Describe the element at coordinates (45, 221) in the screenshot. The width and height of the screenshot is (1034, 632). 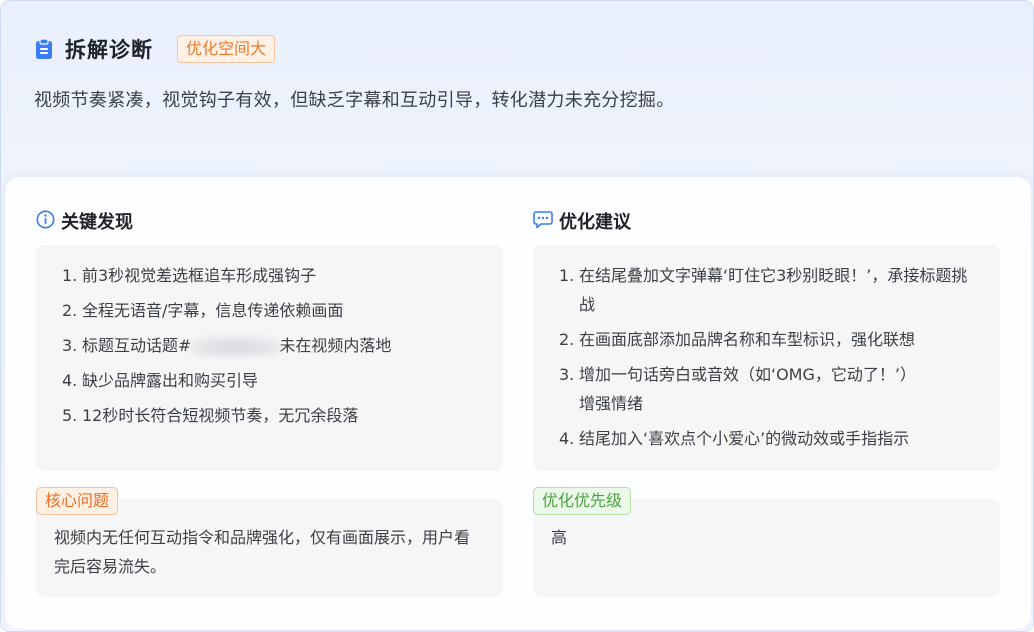
I see `info-icon` at that location.